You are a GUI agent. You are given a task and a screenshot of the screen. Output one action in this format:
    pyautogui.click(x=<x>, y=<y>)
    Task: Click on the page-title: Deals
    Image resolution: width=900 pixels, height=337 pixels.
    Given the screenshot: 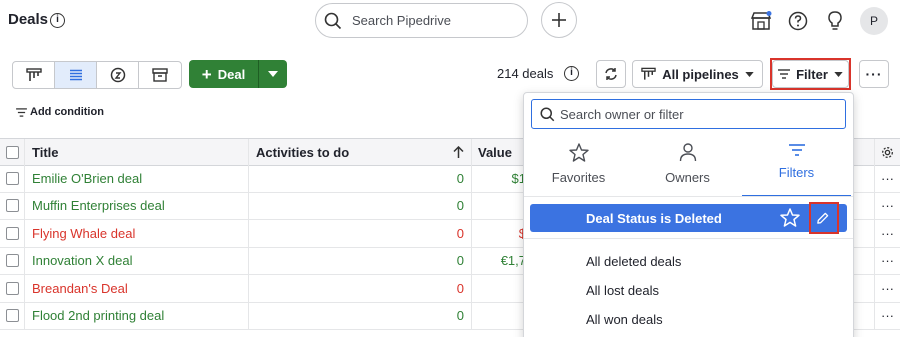 What is the action you would take?
    pyautogui.click(x=28, y=19)
    